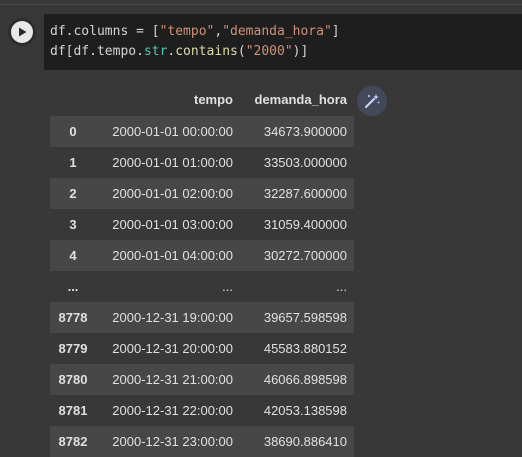 The width and height of the screenshot is (522, 457). What do you see at coordinates (168, 317) in the screenshot?
I see `cell-tempo: 2000-12-31 19:00:00` at bounding box center [168, 317].